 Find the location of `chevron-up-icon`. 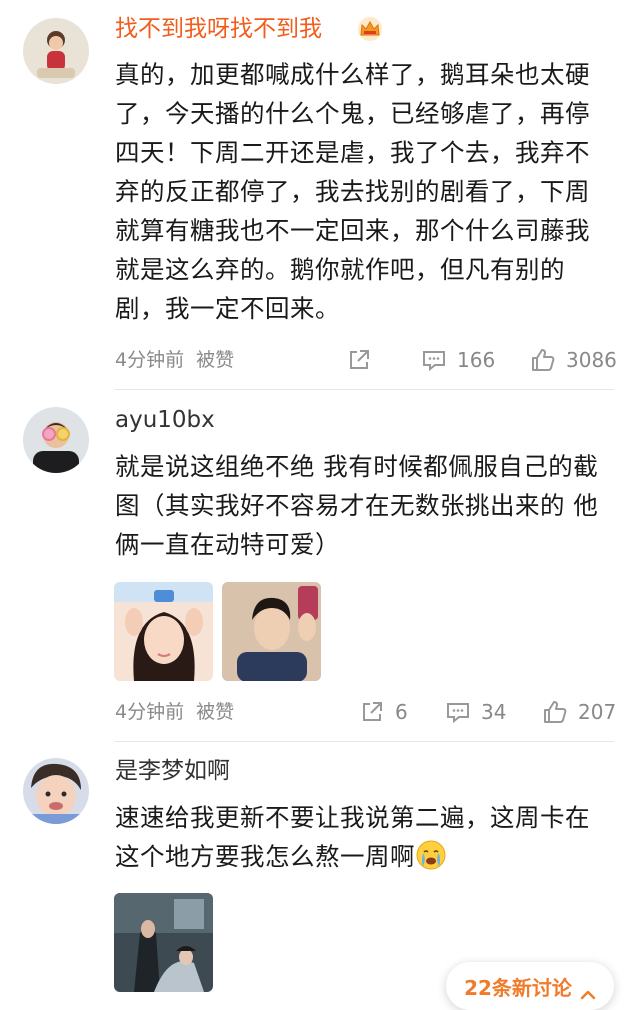

chevron-up-icon is located at coordinates (588, 990).